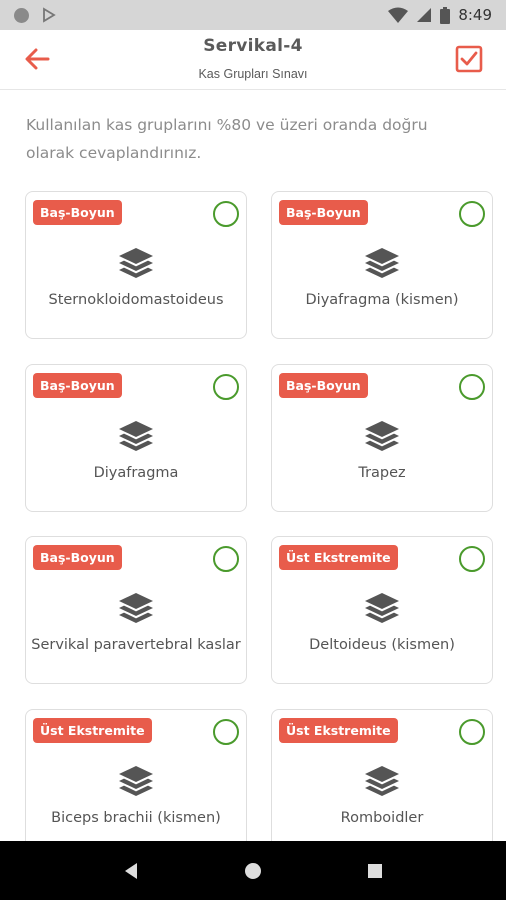 The height and width of the screenshot is (900, 506). I want to click on muscle-card: Üst Ekstremite Deltoideus (kismen), so click(382, 610).